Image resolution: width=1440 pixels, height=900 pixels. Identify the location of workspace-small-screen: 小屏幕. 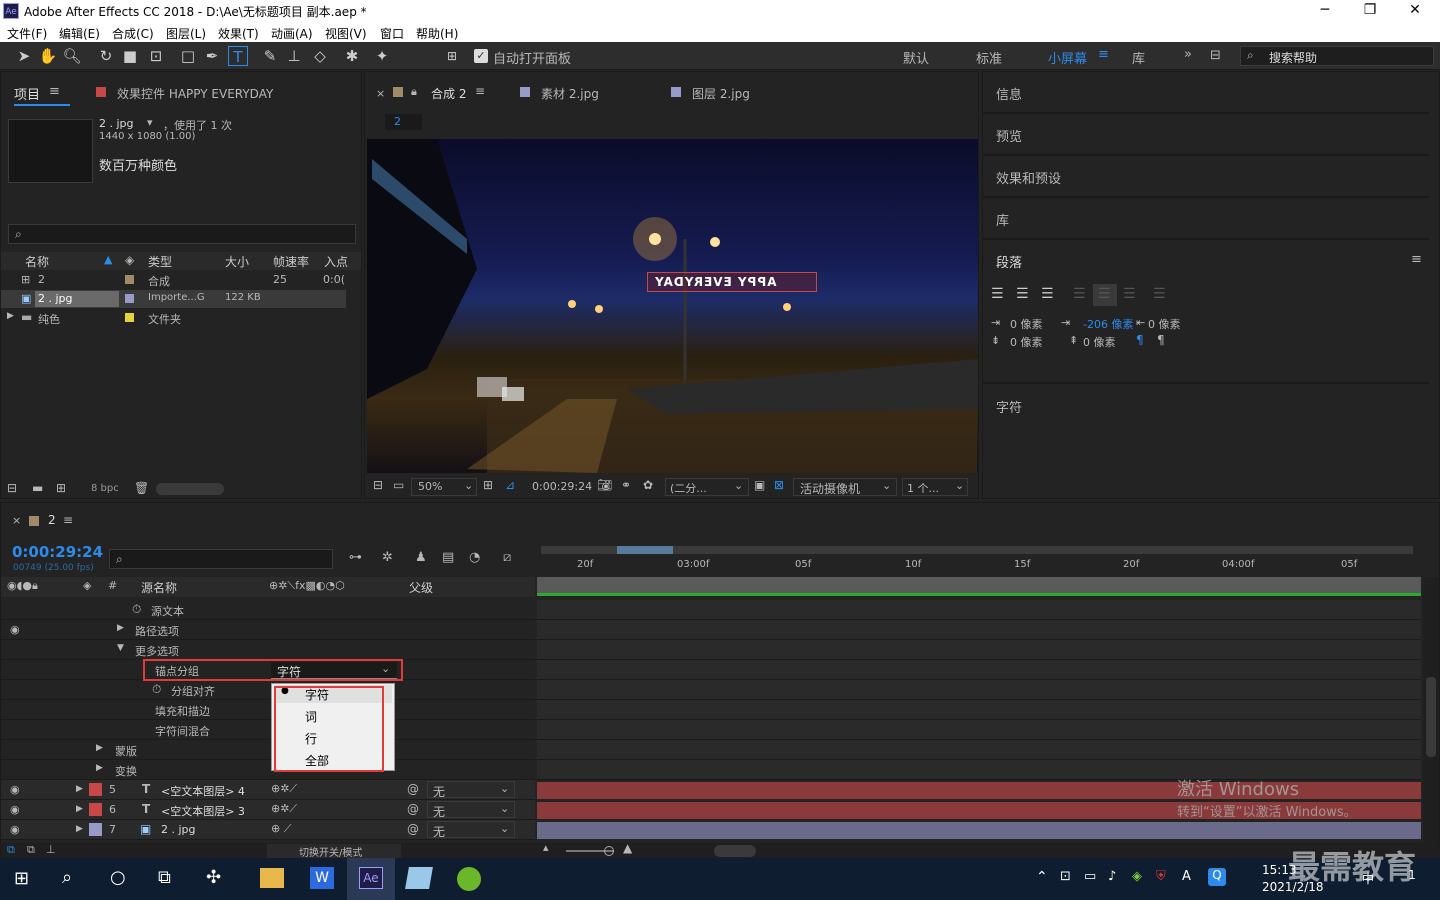
(1067, 57).